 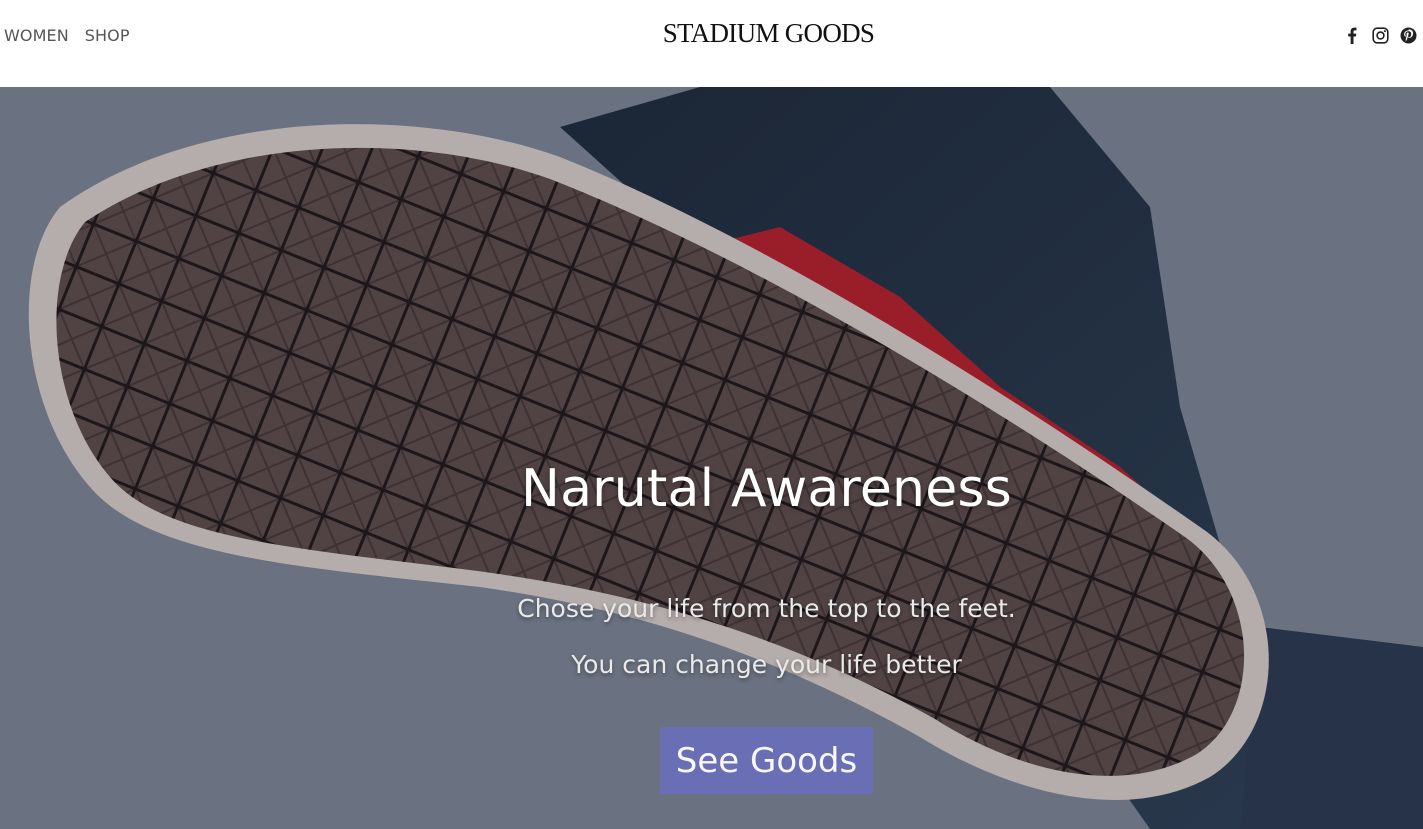 What do you see at coordinates (766, 489) in the screenshot?
I see `hero-title: Narutal Awareness` at bounding box center [766, 489].